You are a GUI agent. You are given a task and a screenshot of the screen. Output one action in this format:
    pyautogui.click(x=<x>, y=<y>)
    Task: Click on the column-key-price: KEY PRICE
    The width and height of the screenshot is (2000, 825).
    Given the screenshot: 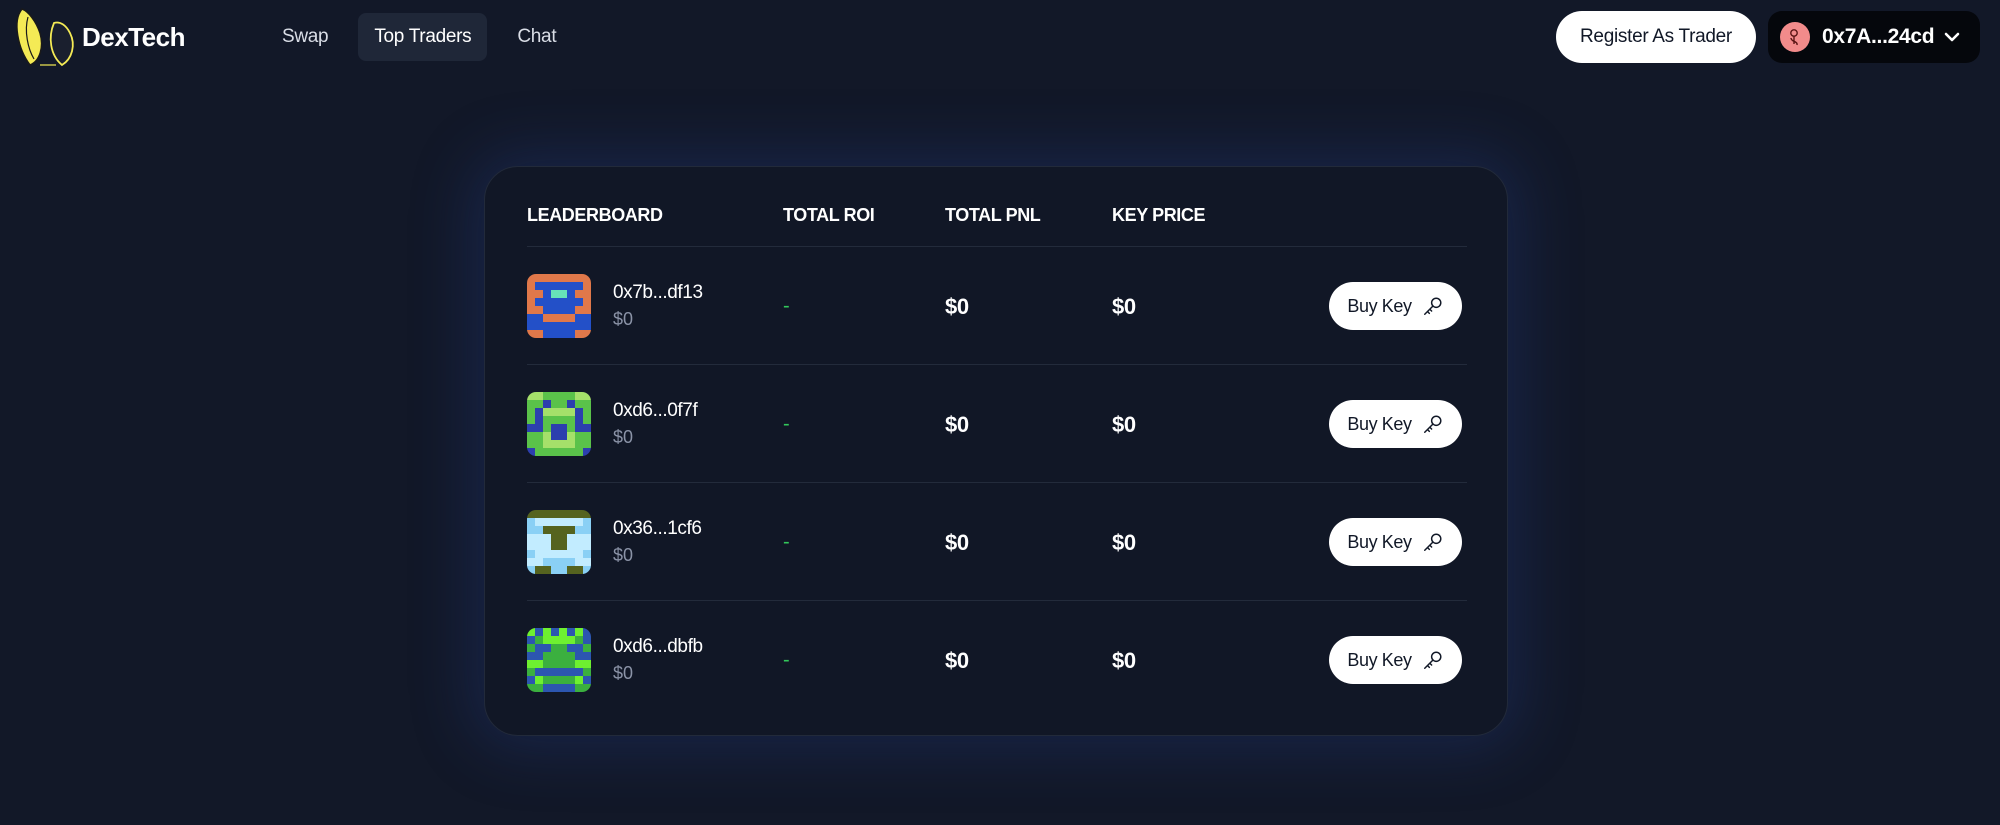 What is the action you would take?
    pyautogui.click(x=1159, y=215)
    